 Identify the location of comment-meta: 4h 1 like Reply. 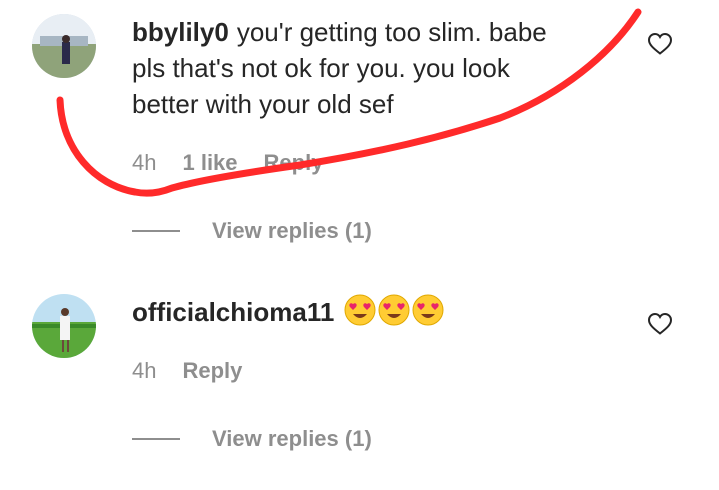
(227, 163).